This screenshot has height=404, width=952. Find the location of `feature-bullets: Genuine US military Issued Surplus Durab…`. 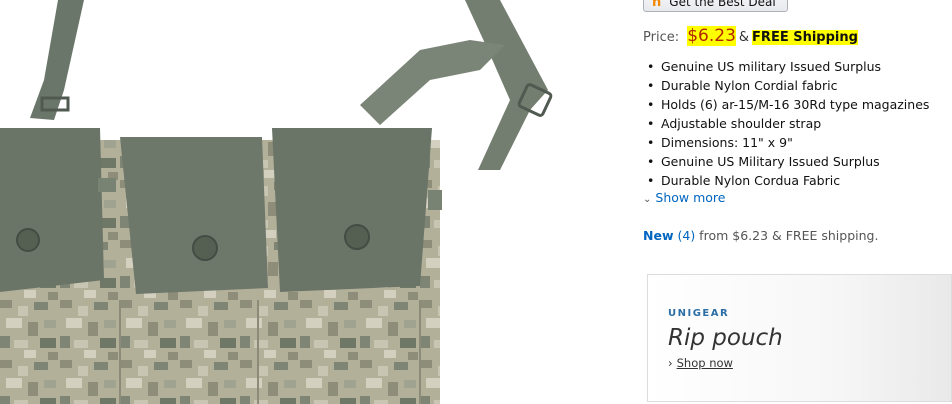

feature-bullets: Genuine US military Issued Surplus Durab… is located at coordinates (797, 123).